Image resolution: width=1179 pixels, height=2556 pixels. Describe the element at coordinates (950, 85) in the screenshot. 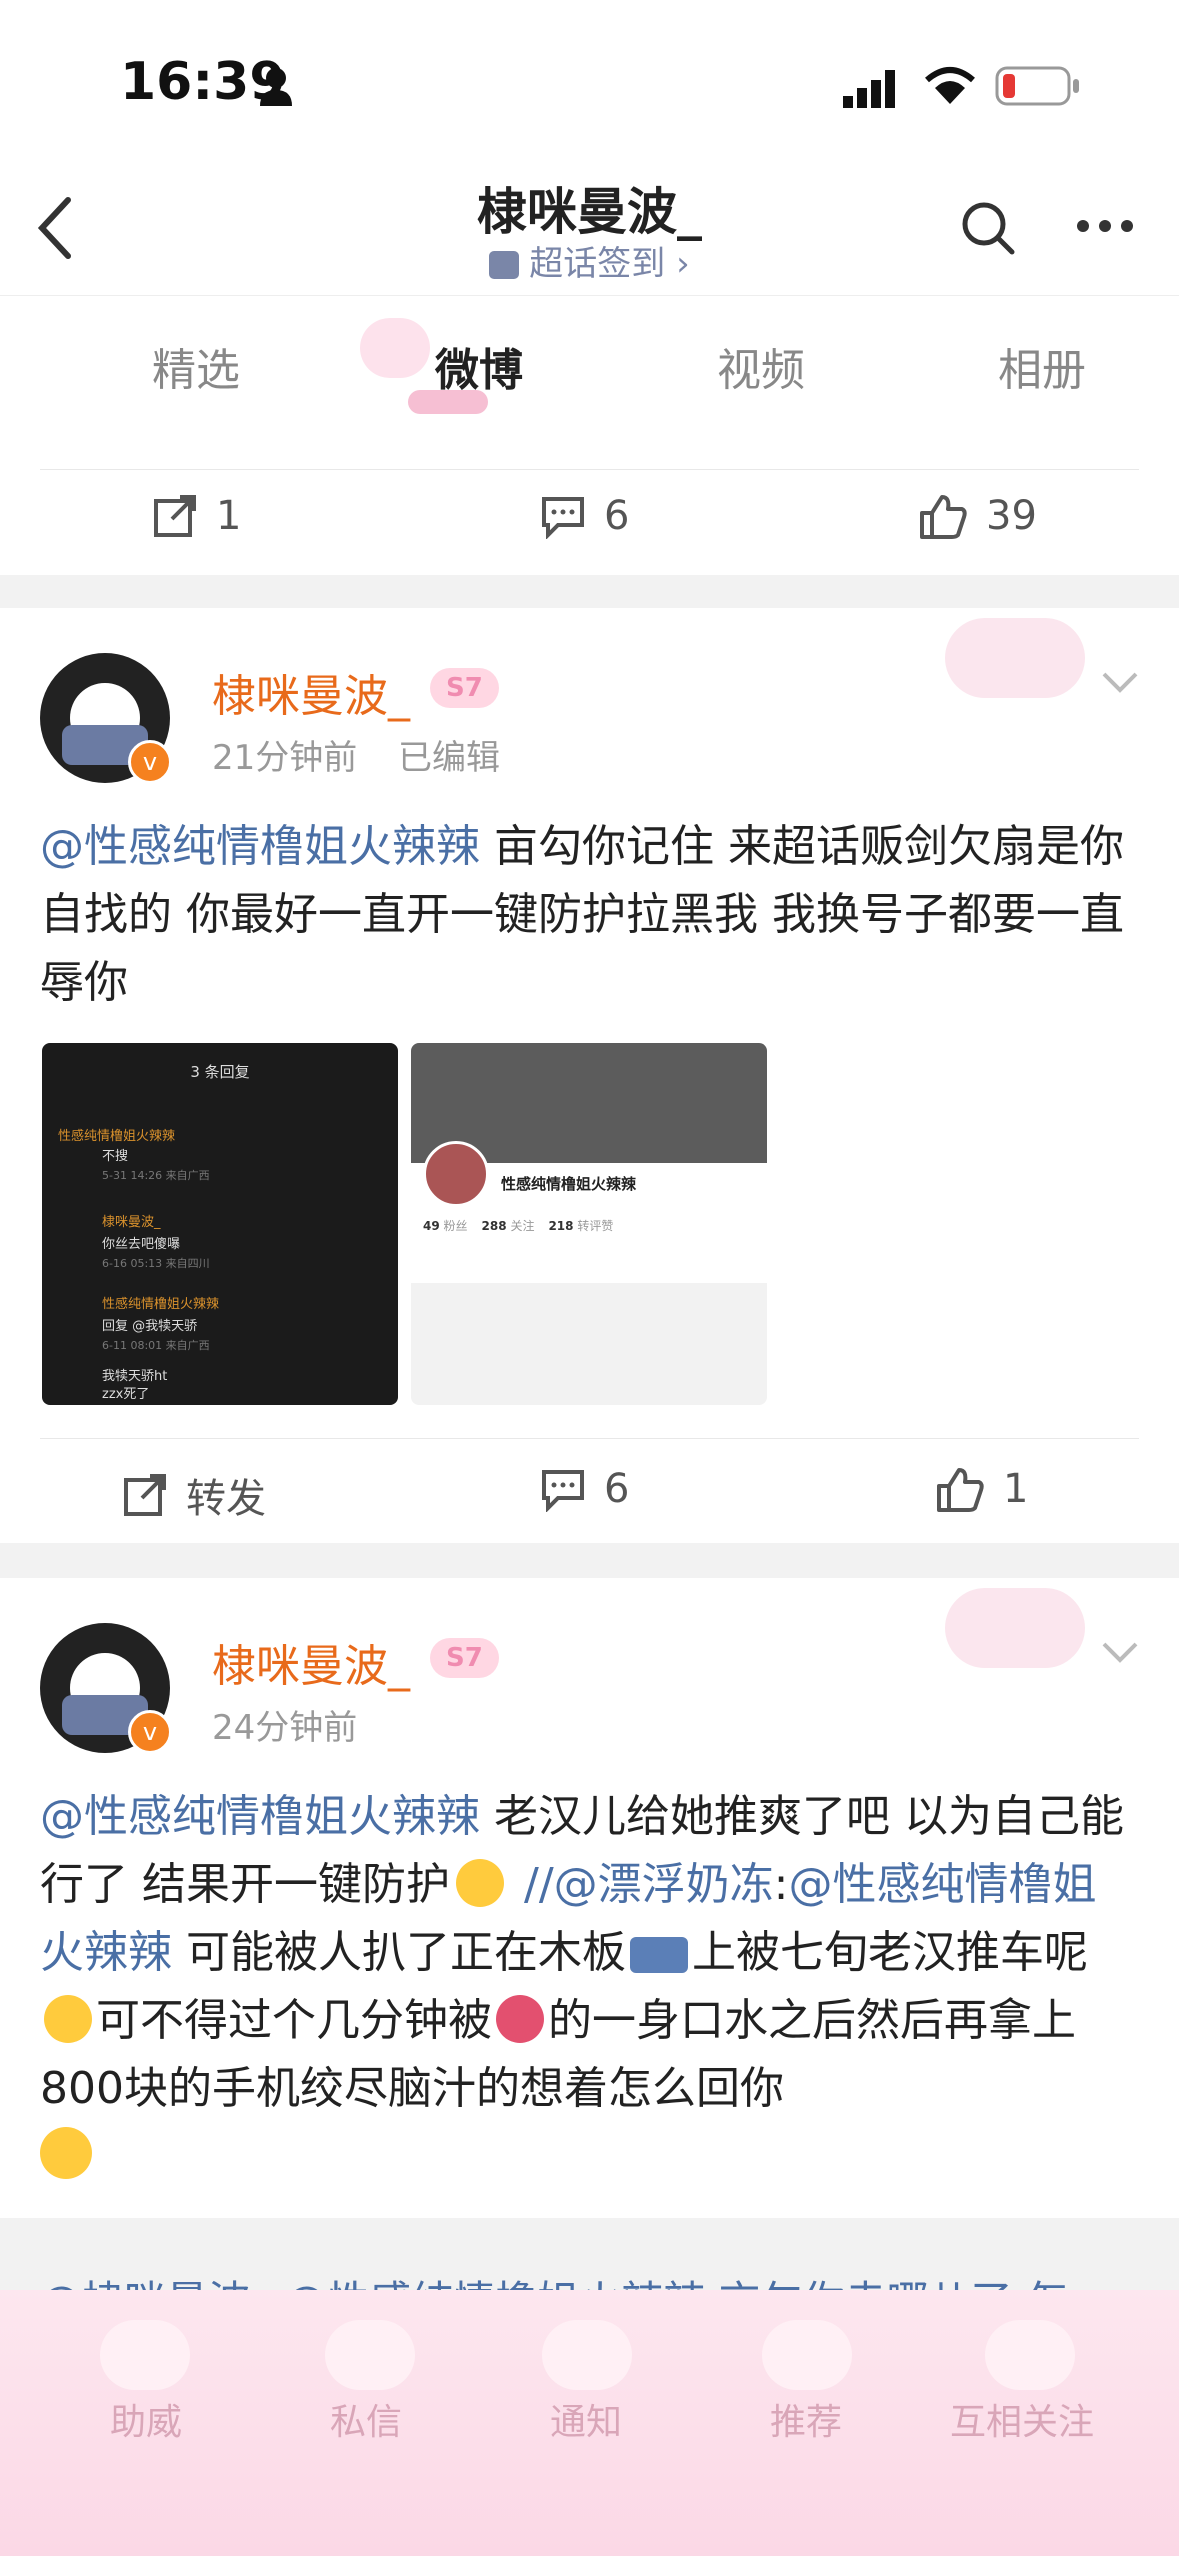

I see `wifi-icon` at that location.